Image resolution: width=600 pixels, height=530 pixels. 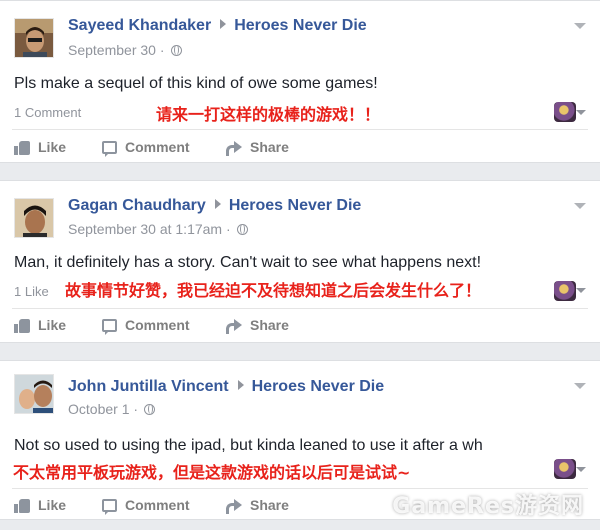 What do you see at coordinates (31, 291) in the screenshot?
I see `like-count: 1 Like` at bounding box center [31, 291].